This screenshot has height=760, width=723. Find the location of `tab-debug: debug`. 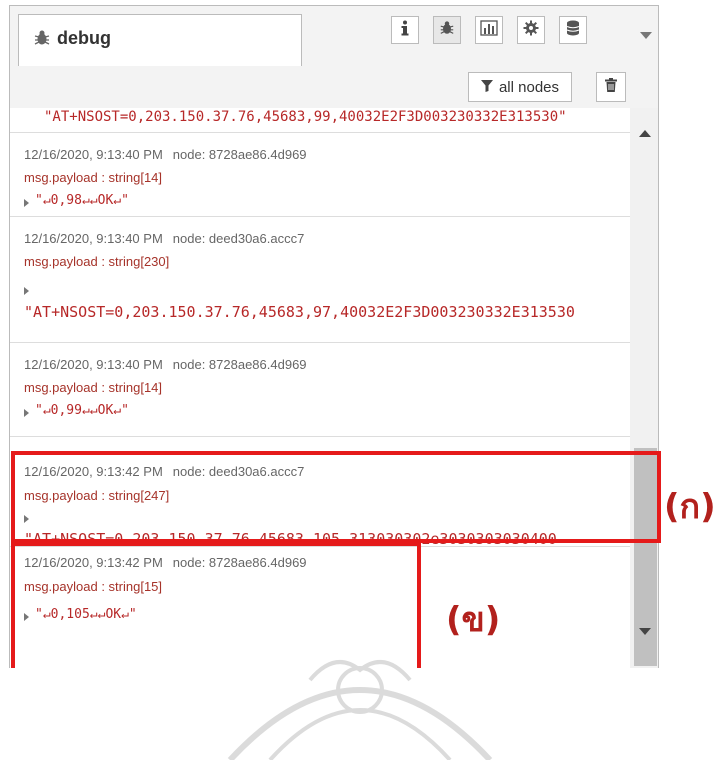

tab-debug: debug is located at coordinates (160, 40).